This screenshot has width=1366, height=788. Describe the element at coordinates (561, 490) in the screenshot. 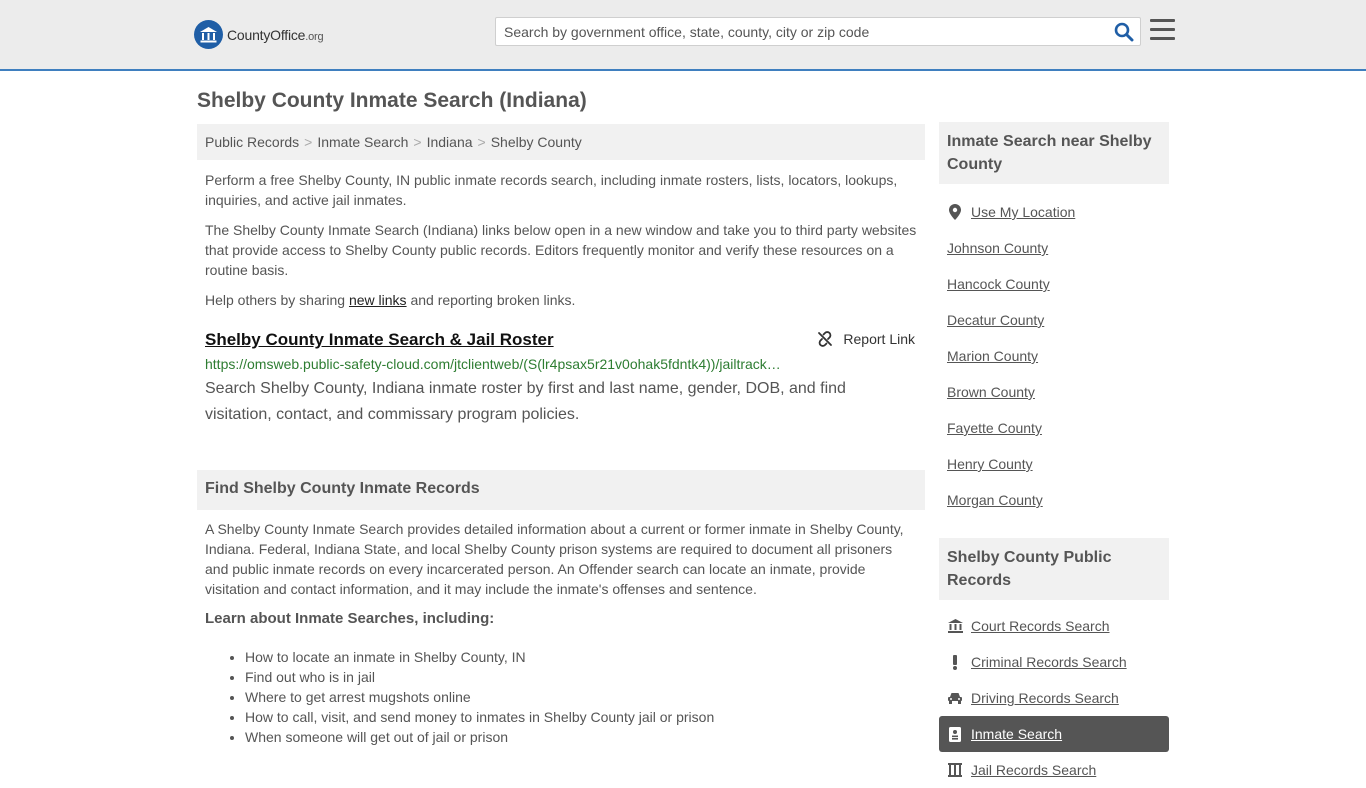

I see `section-heading-inmate-records: Find Shelby County Inmate Records` at that location.